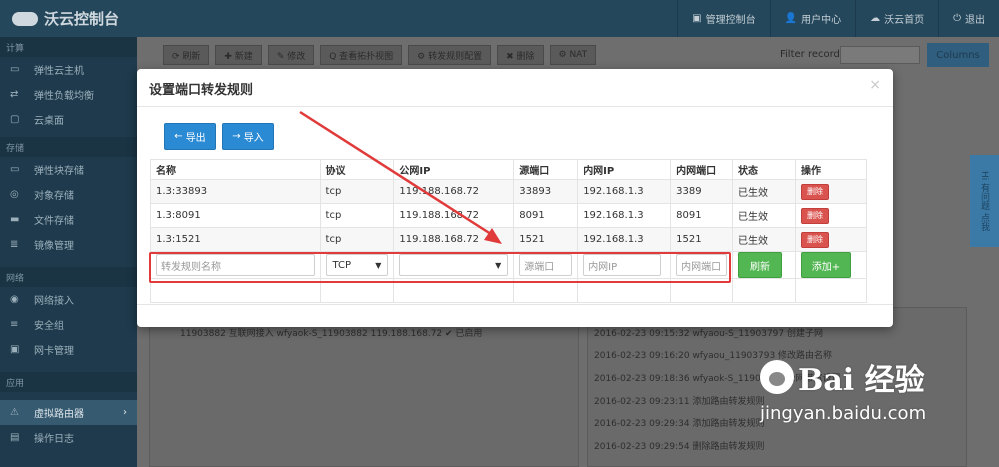 The width and height of the screenshot is (999, 467). What do you see at coordinates (760, 265) in the screenshot?
I see `refresh-form-button: 刷新` at bounding box center [760, 265].